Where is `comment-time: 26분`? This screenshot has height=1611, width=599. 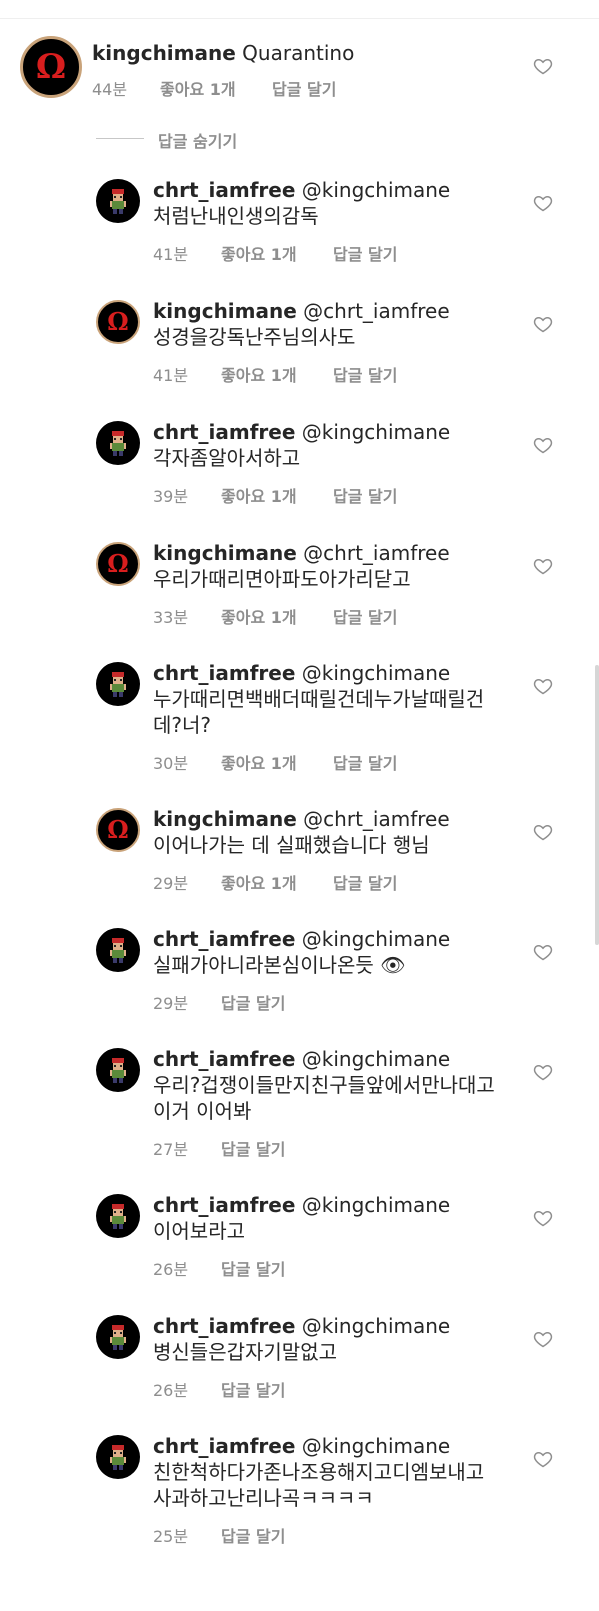 comment-time: 26분 is located at coordinates (171, 1390).